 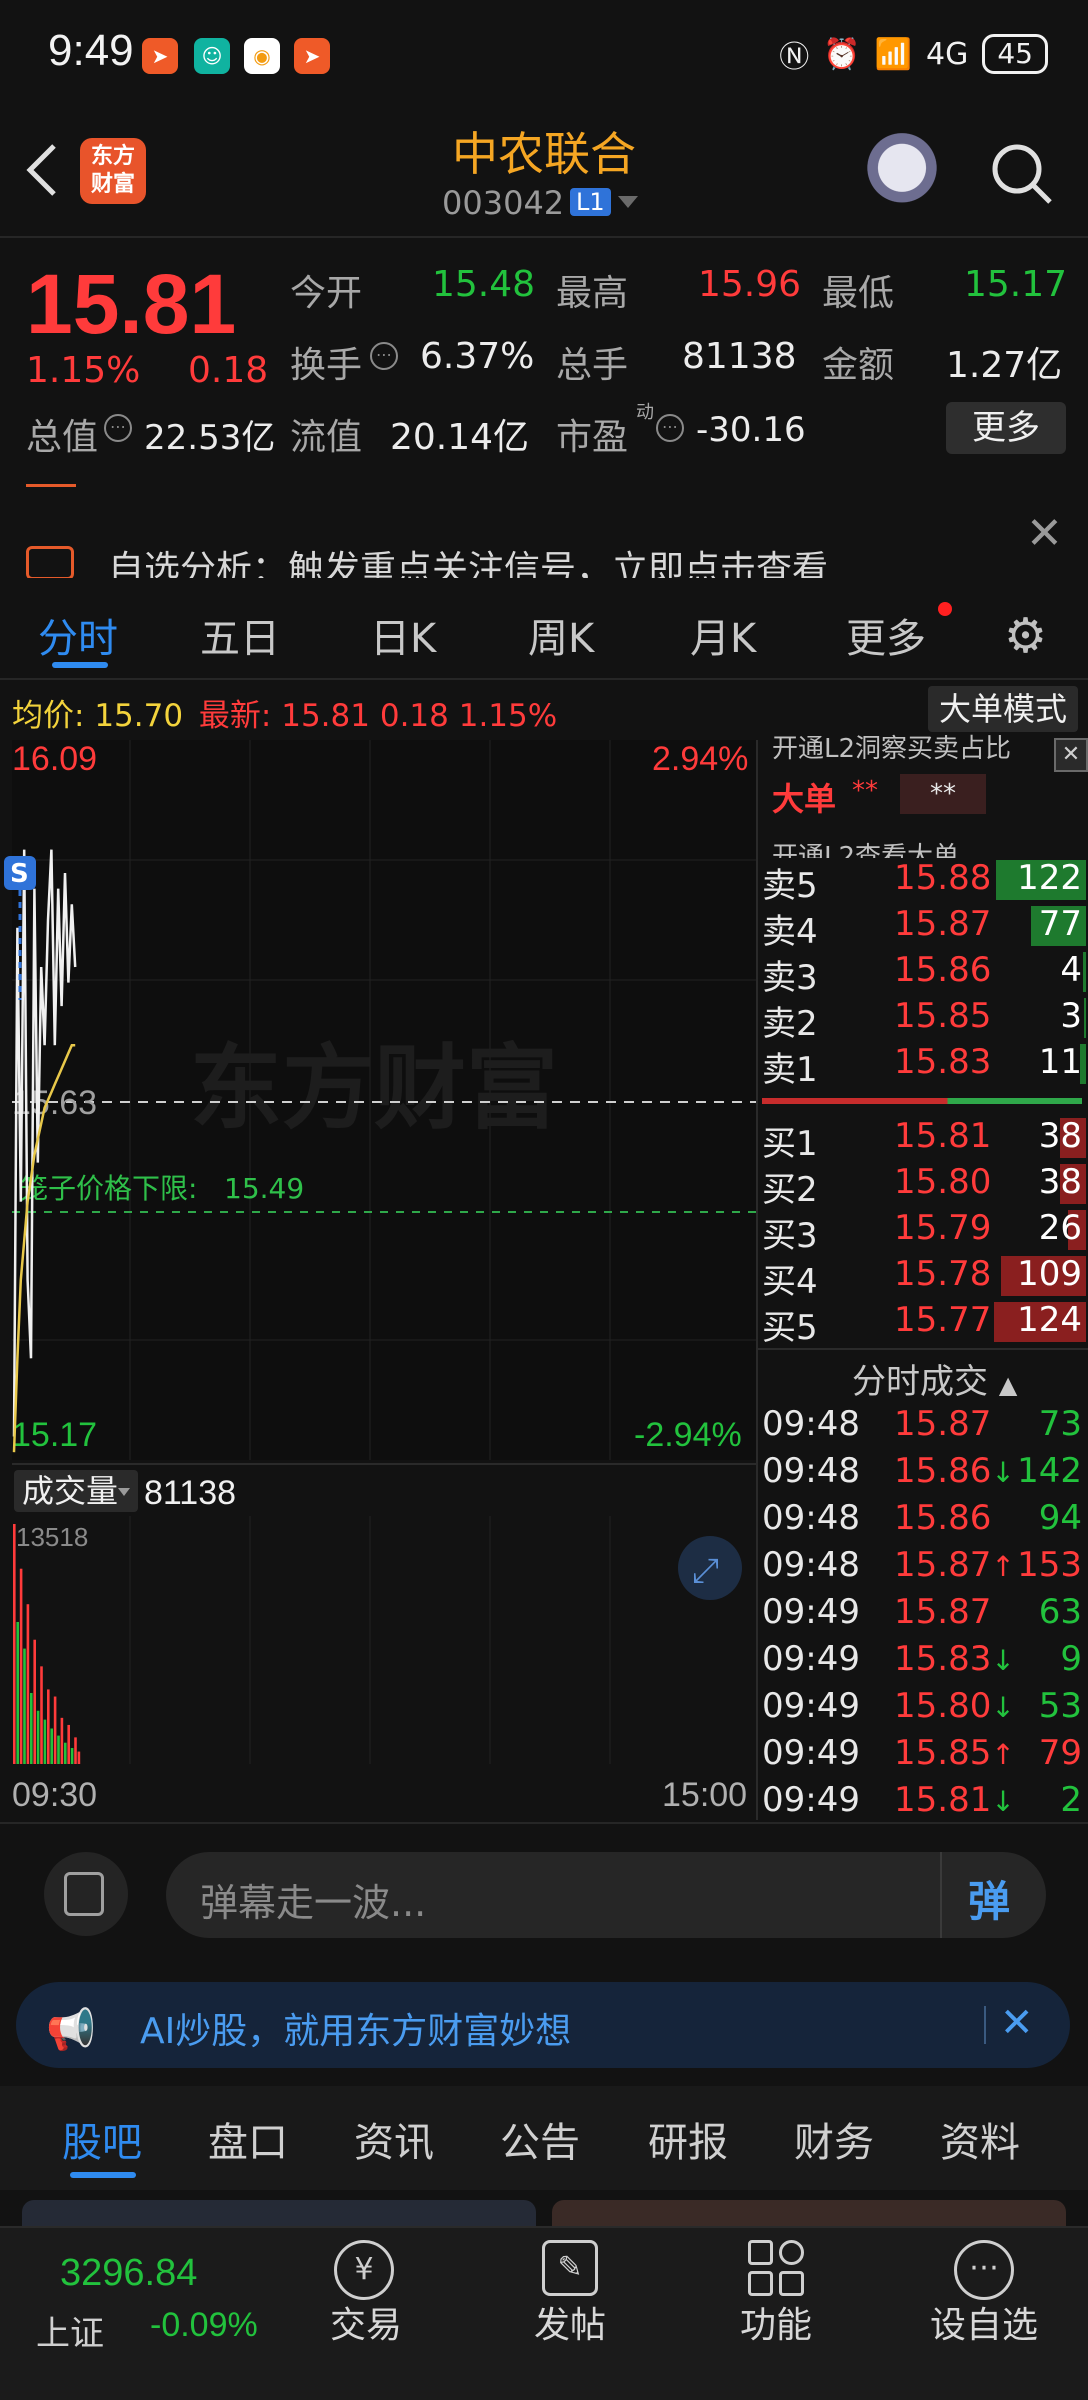 I want to click on order-price: 15.83, so click(x=943, y=1062).